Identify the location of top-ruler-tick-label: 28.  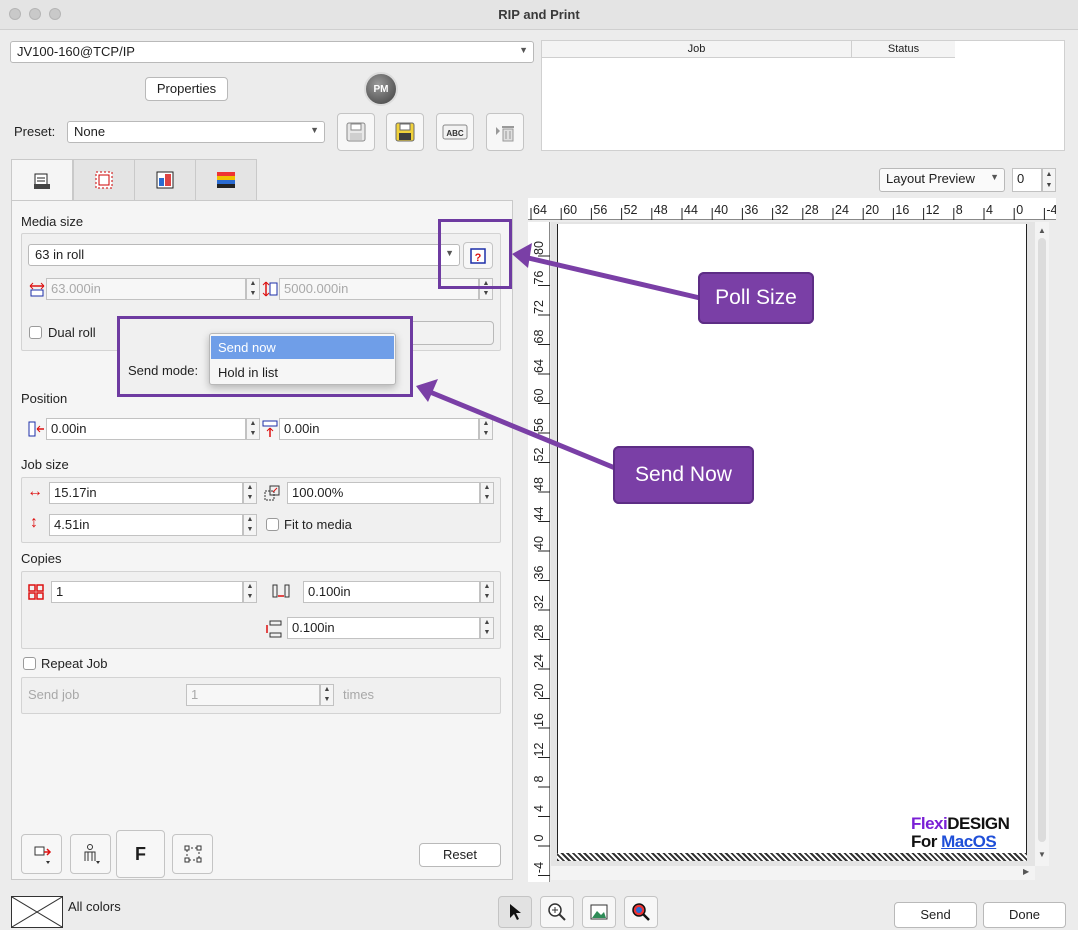
(812, 210).